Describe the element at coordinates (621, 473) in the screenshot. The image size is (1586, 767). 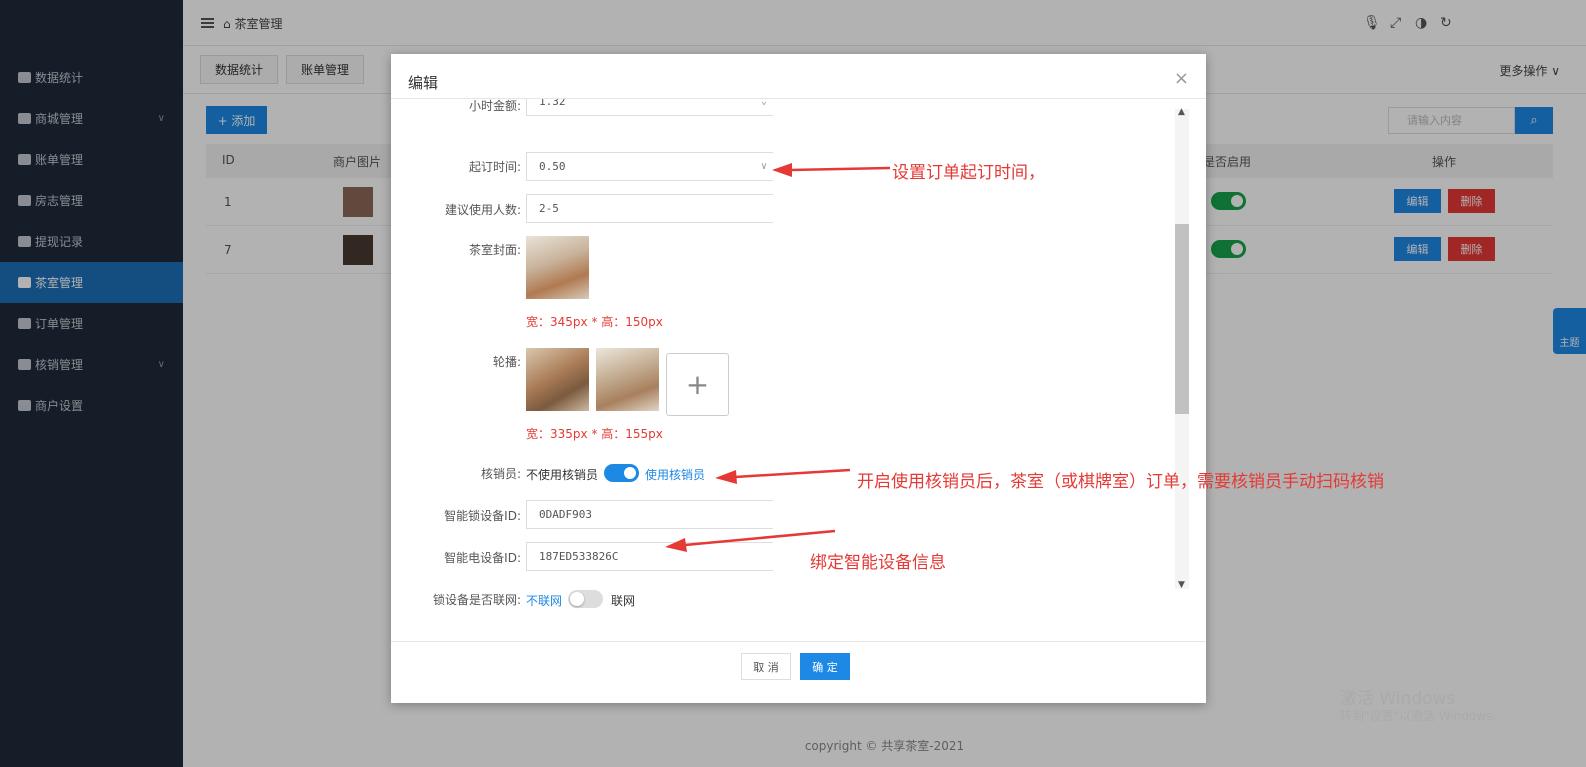
I see `verifier-toggle` at that location.